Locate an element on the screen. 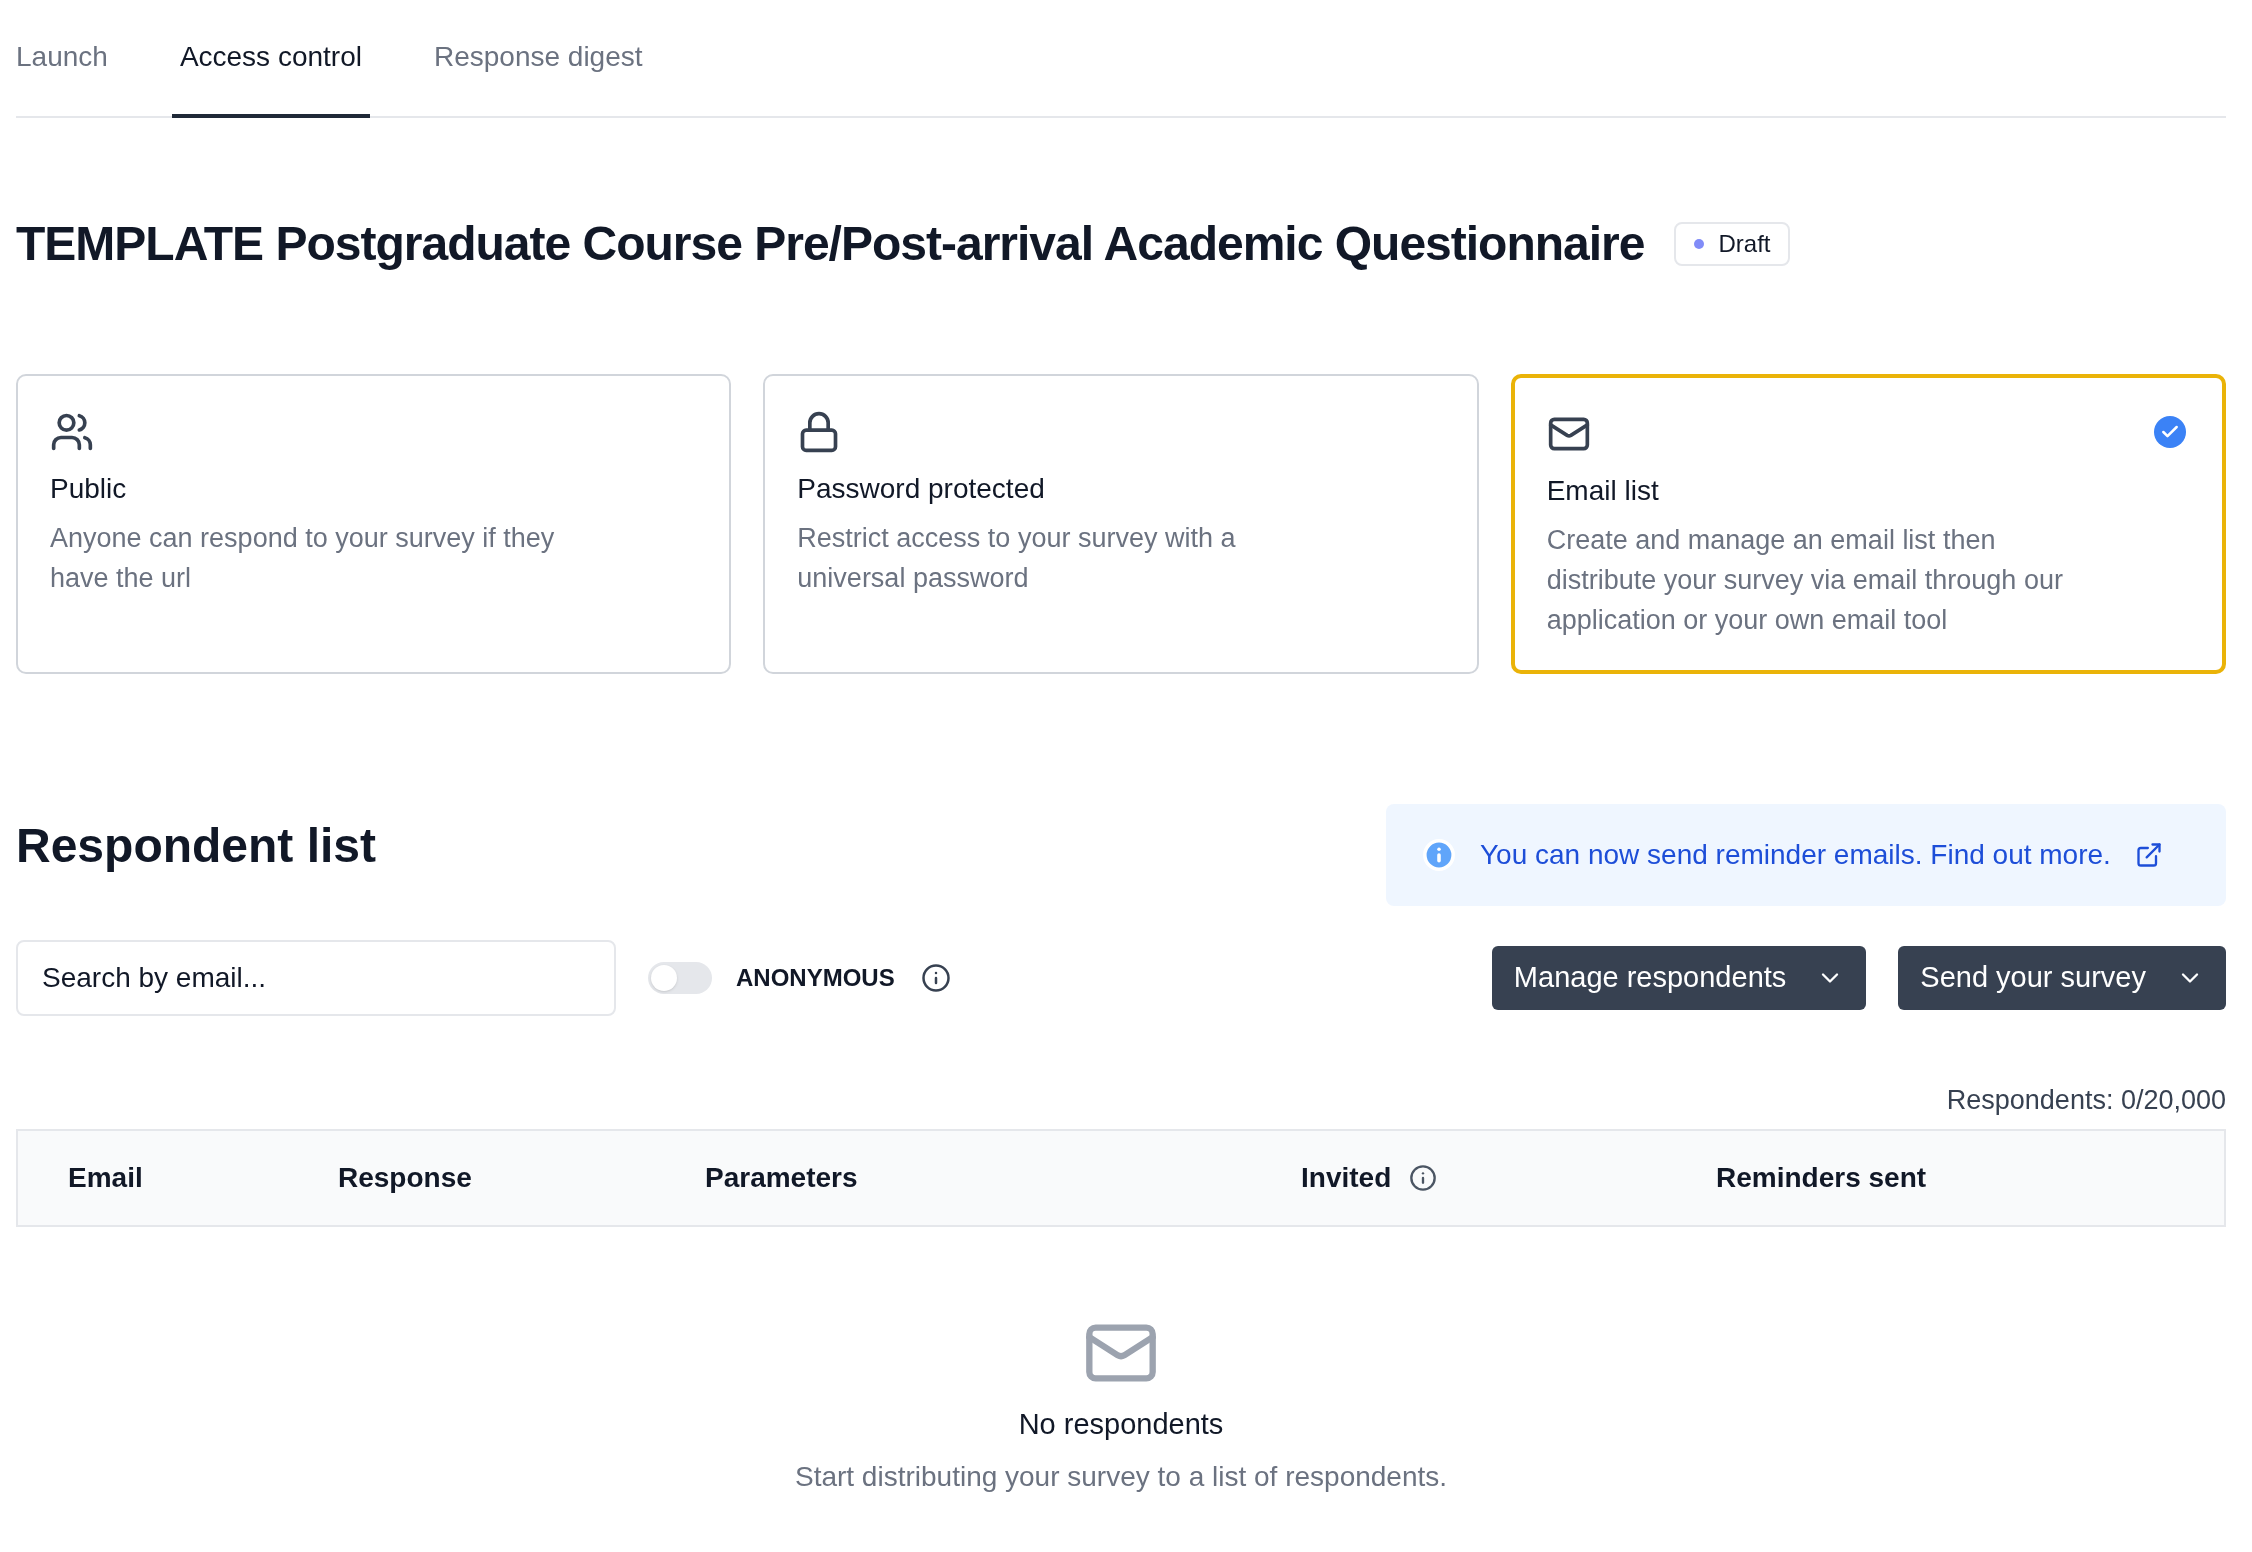 The width and height of the screenshot is (2252, 1552). option-title: Email list is located at coordinates (1603, 491).